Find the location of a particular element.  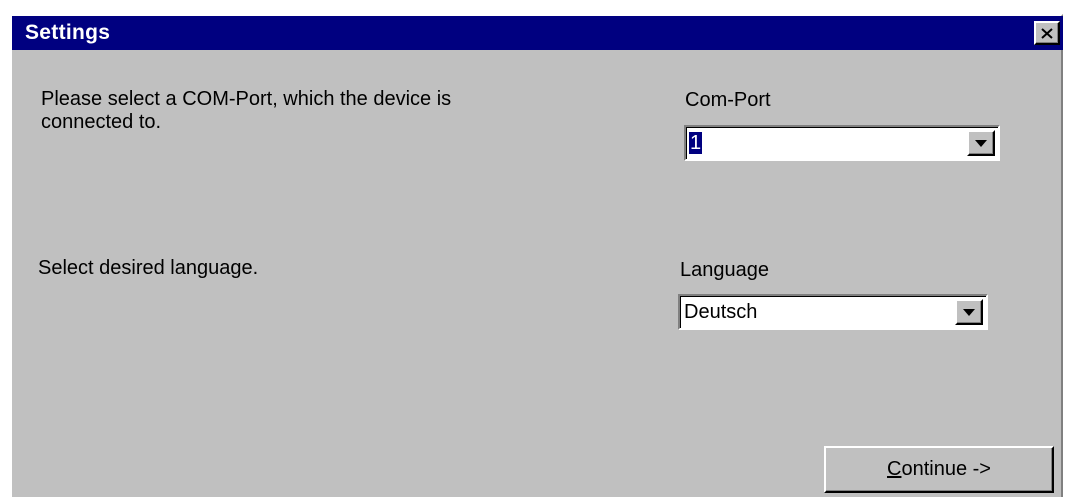

com-port-value: 1 is located at coordinates (696, 143).